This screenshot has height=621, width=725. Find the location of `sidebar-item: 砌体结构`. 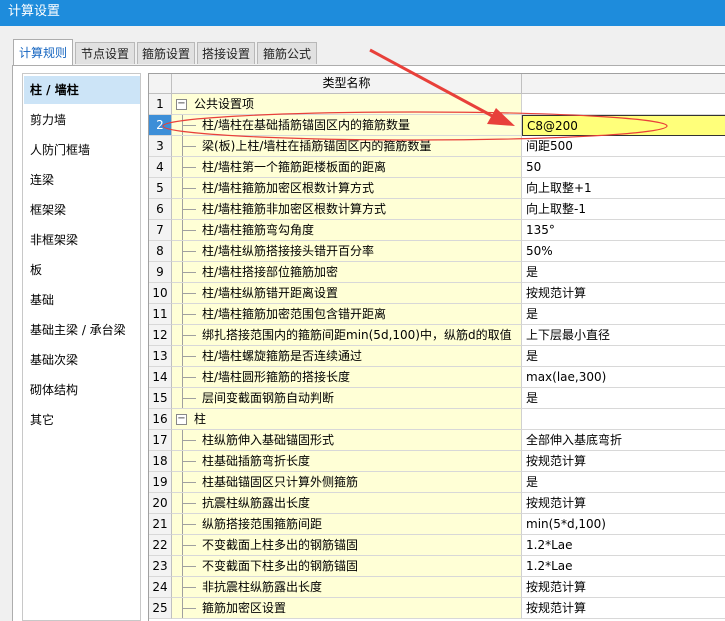

sidebar-item: 砌体结构 is located at coordinates (82, 390).